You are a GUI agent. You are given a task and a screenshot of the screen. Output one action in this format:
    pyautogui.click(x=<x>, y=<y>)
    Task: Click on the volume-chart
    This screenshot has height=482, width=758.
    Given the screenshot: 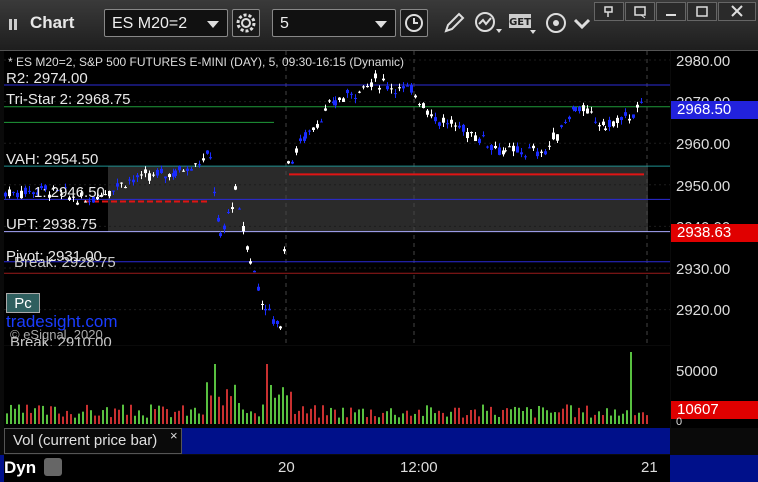 What is the action you would take?
    pyautogui.click(x=327, y=388)
    